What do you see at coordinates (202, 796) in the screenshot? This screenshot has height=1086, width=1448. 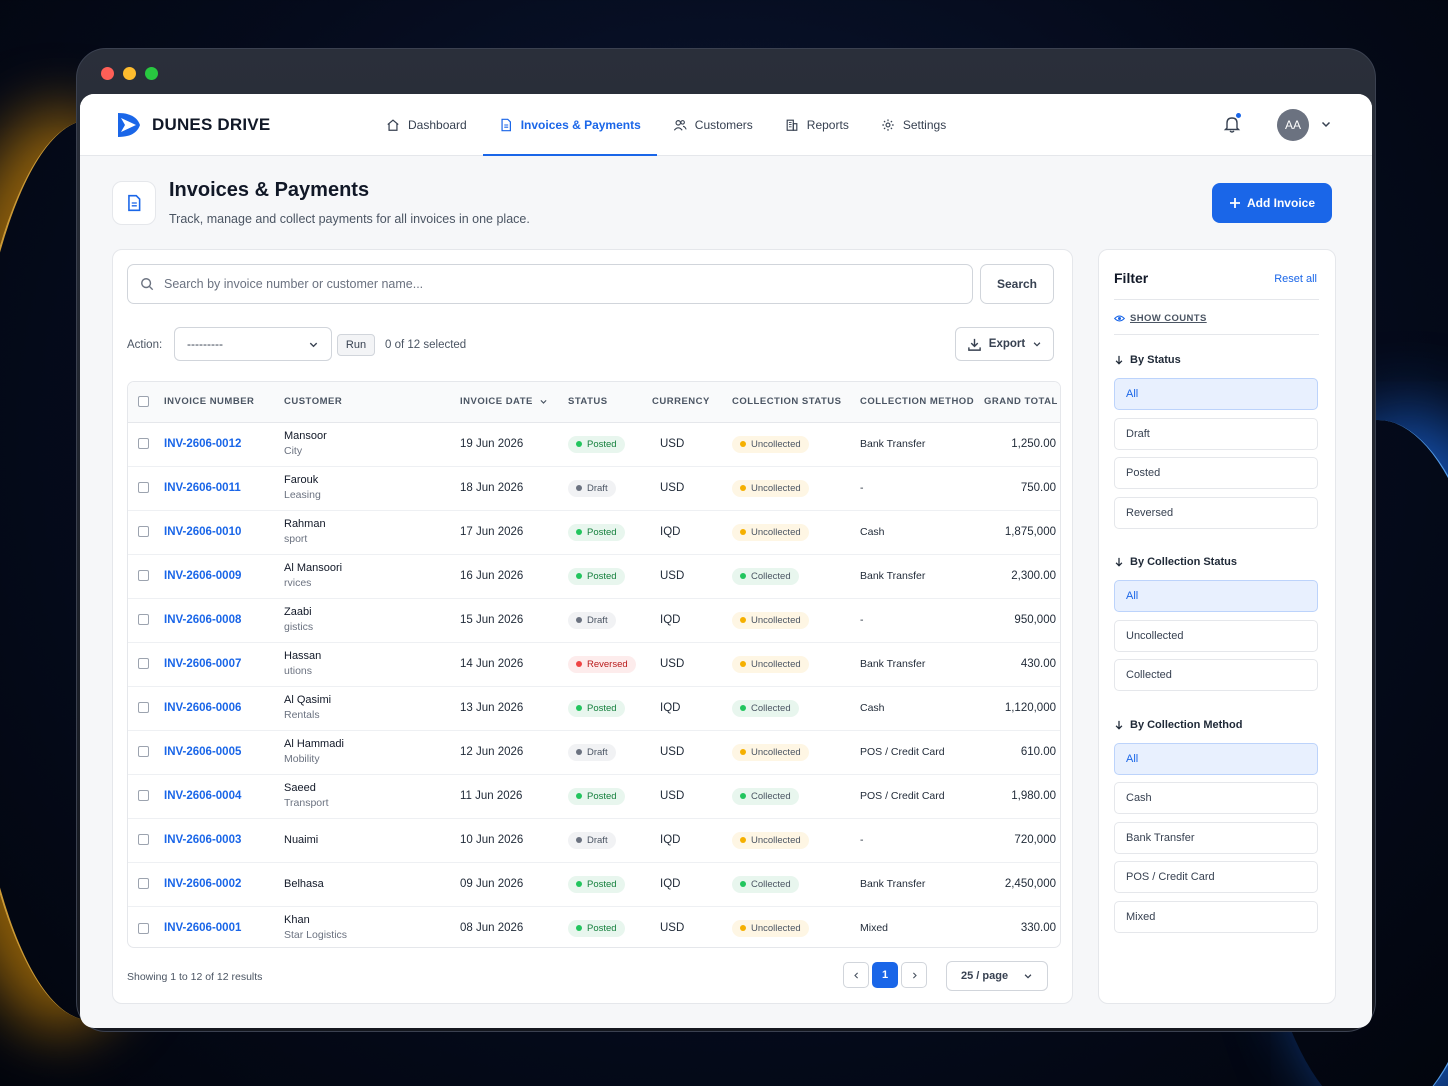 I see `invoice-number-link: INV-2606-0004` at bounding box center [202, 796].